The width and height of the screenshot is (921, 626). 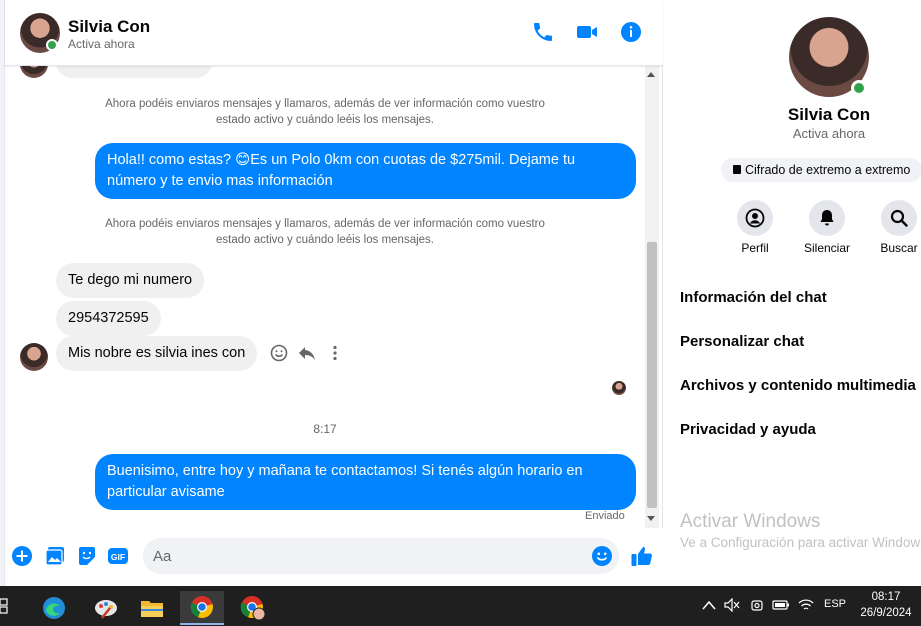 What do you see at coordinates (307, 353) in the screenshot?
I see `reply-icon` at bounding box center [307, 353].